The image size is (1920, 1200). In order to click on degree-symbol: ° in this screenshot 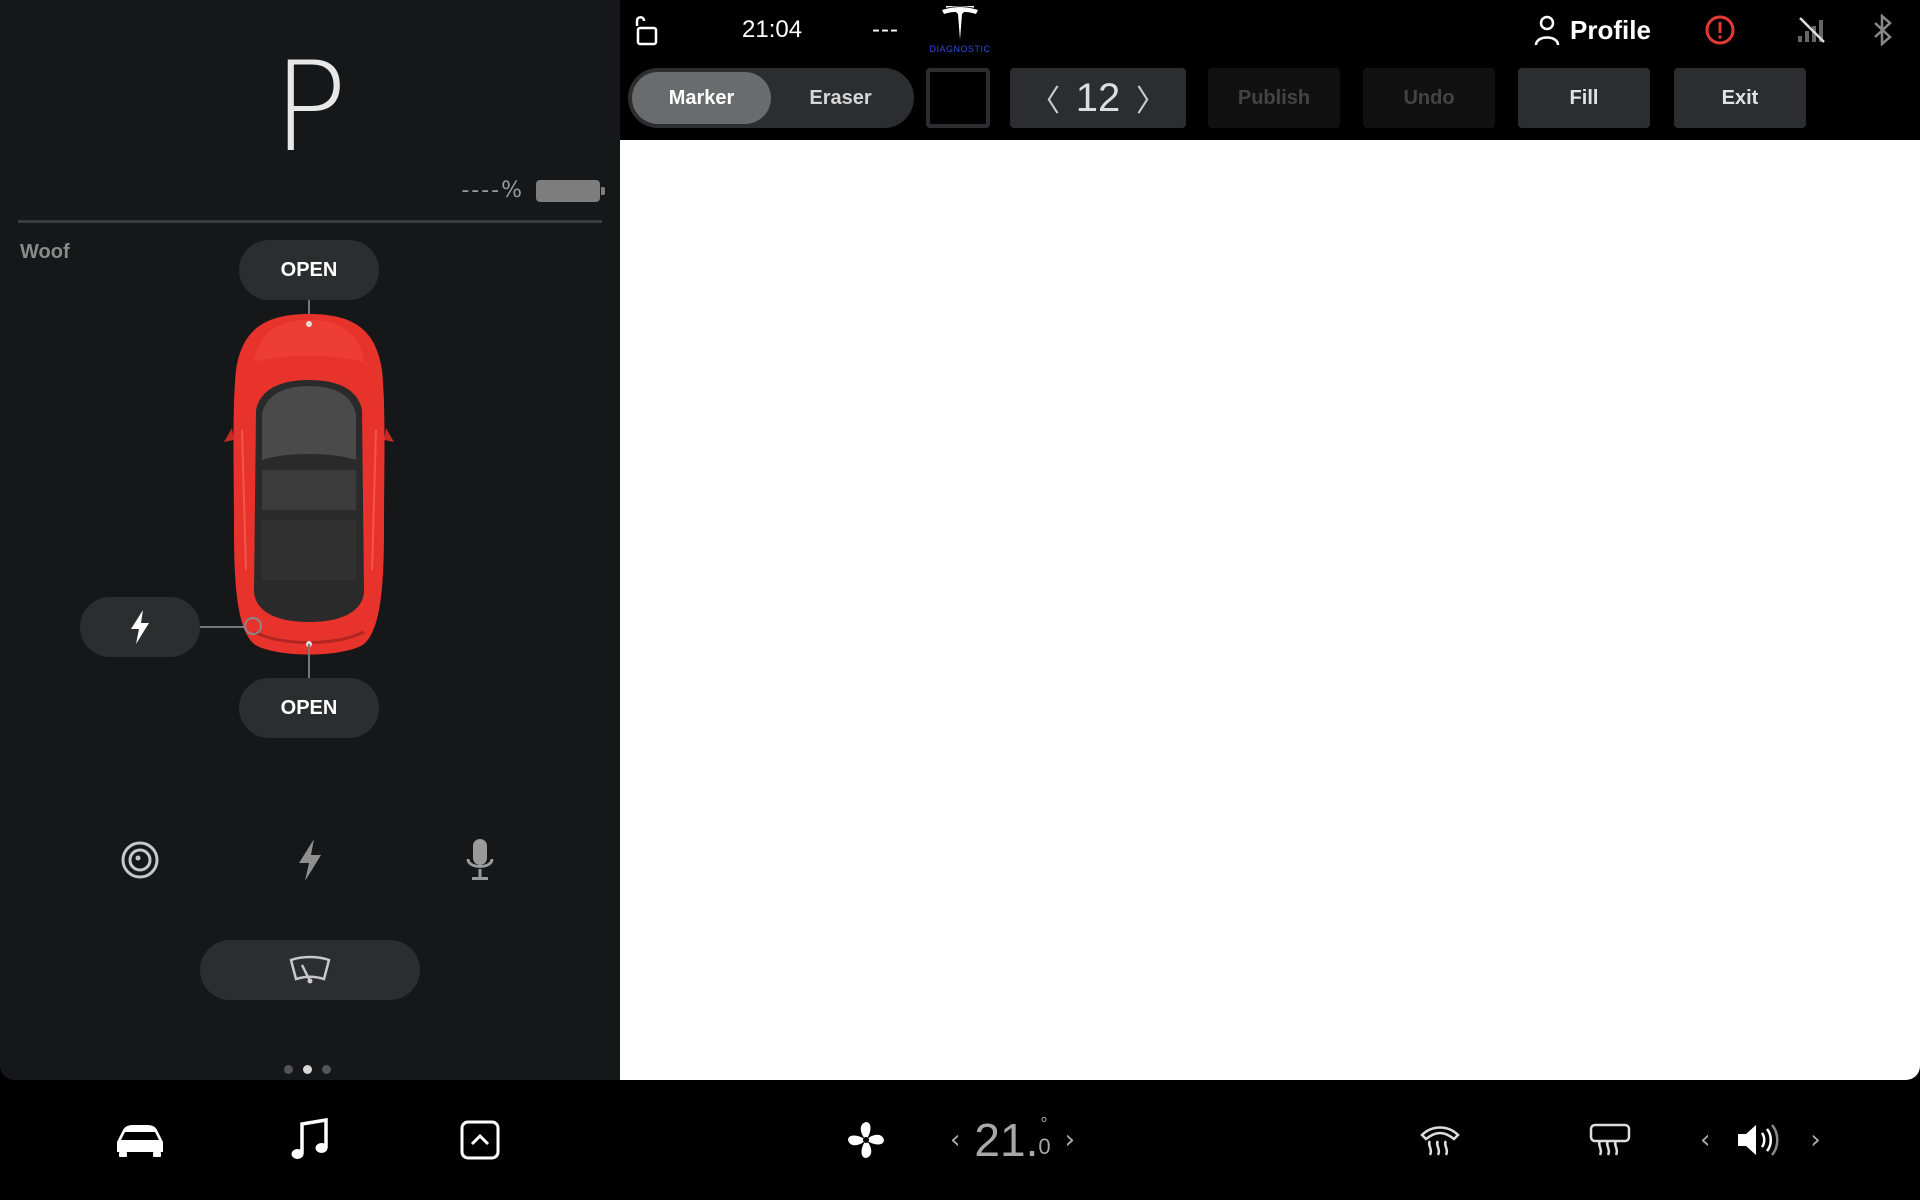, I will do `click(1044, 1124)`.